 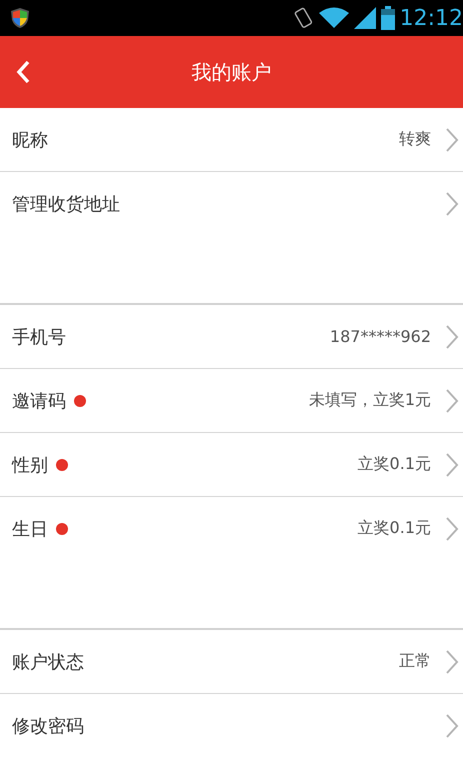 What do you see at coordinates (415, 661) in the screenshot?
I see `row-value: 正常` at bounding box center [415, 661].